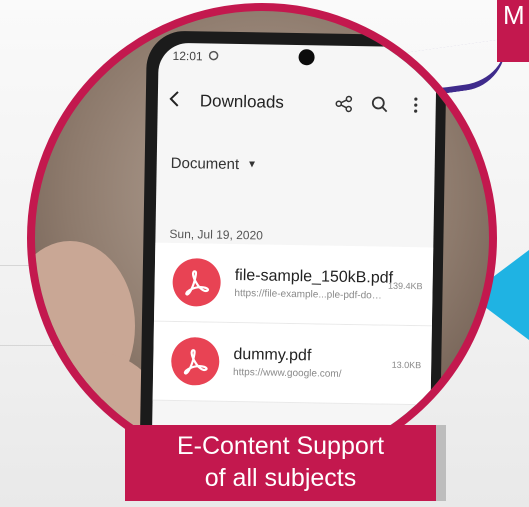  What do you see at coordinates (287, 373) in the screenshot?
I see `file-url: https://www.google.com/` at bounding box center [287, 373].